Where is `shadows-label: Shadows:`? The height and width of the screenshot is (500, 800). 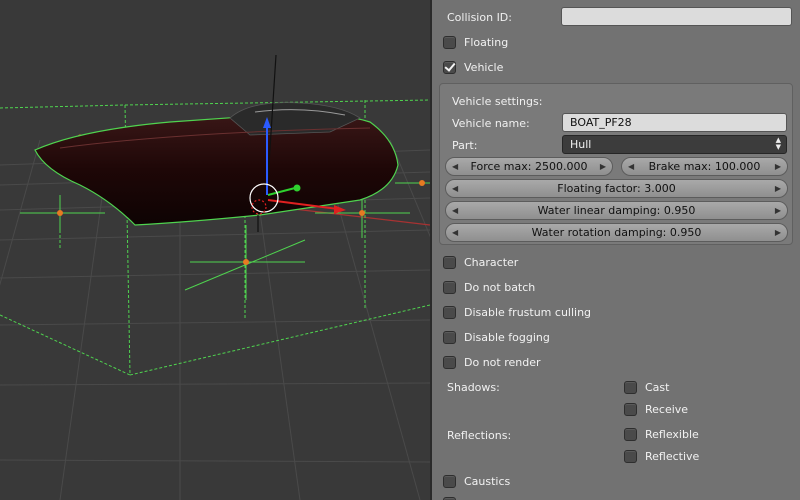
shadows-label: Shadows: is located at coordinates (473, 387).